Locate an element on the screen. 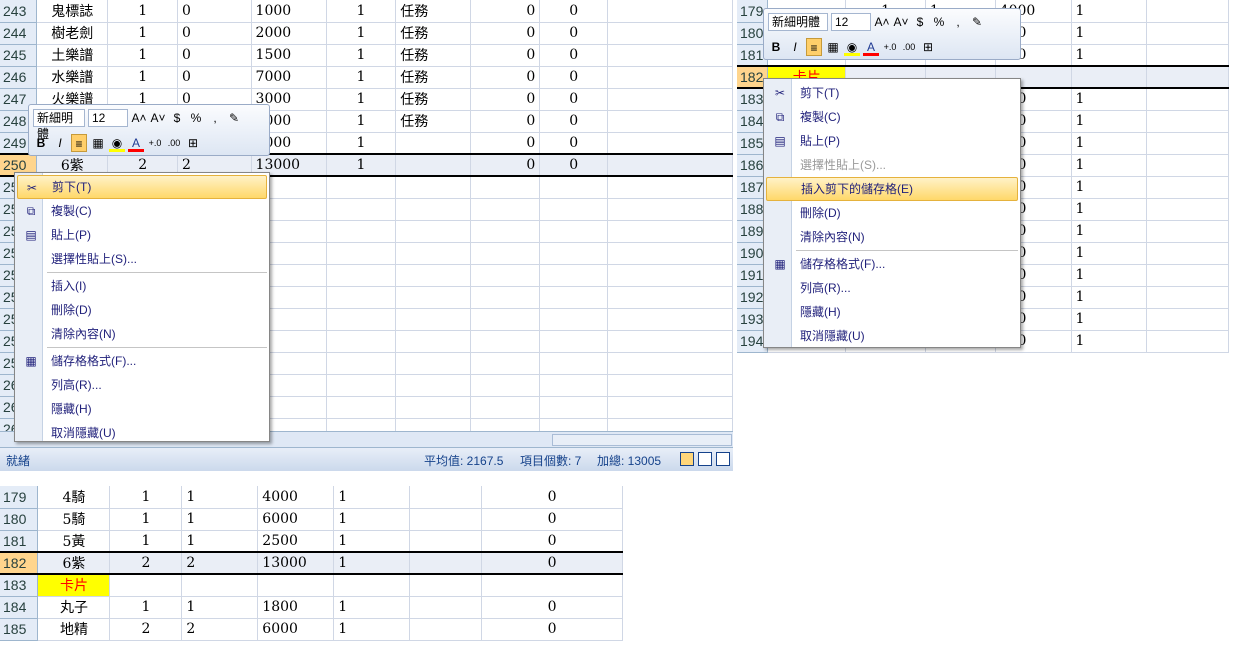  table-row: 179 4騎 1 1 4000 1 0 is located at coordinates (311, 497).